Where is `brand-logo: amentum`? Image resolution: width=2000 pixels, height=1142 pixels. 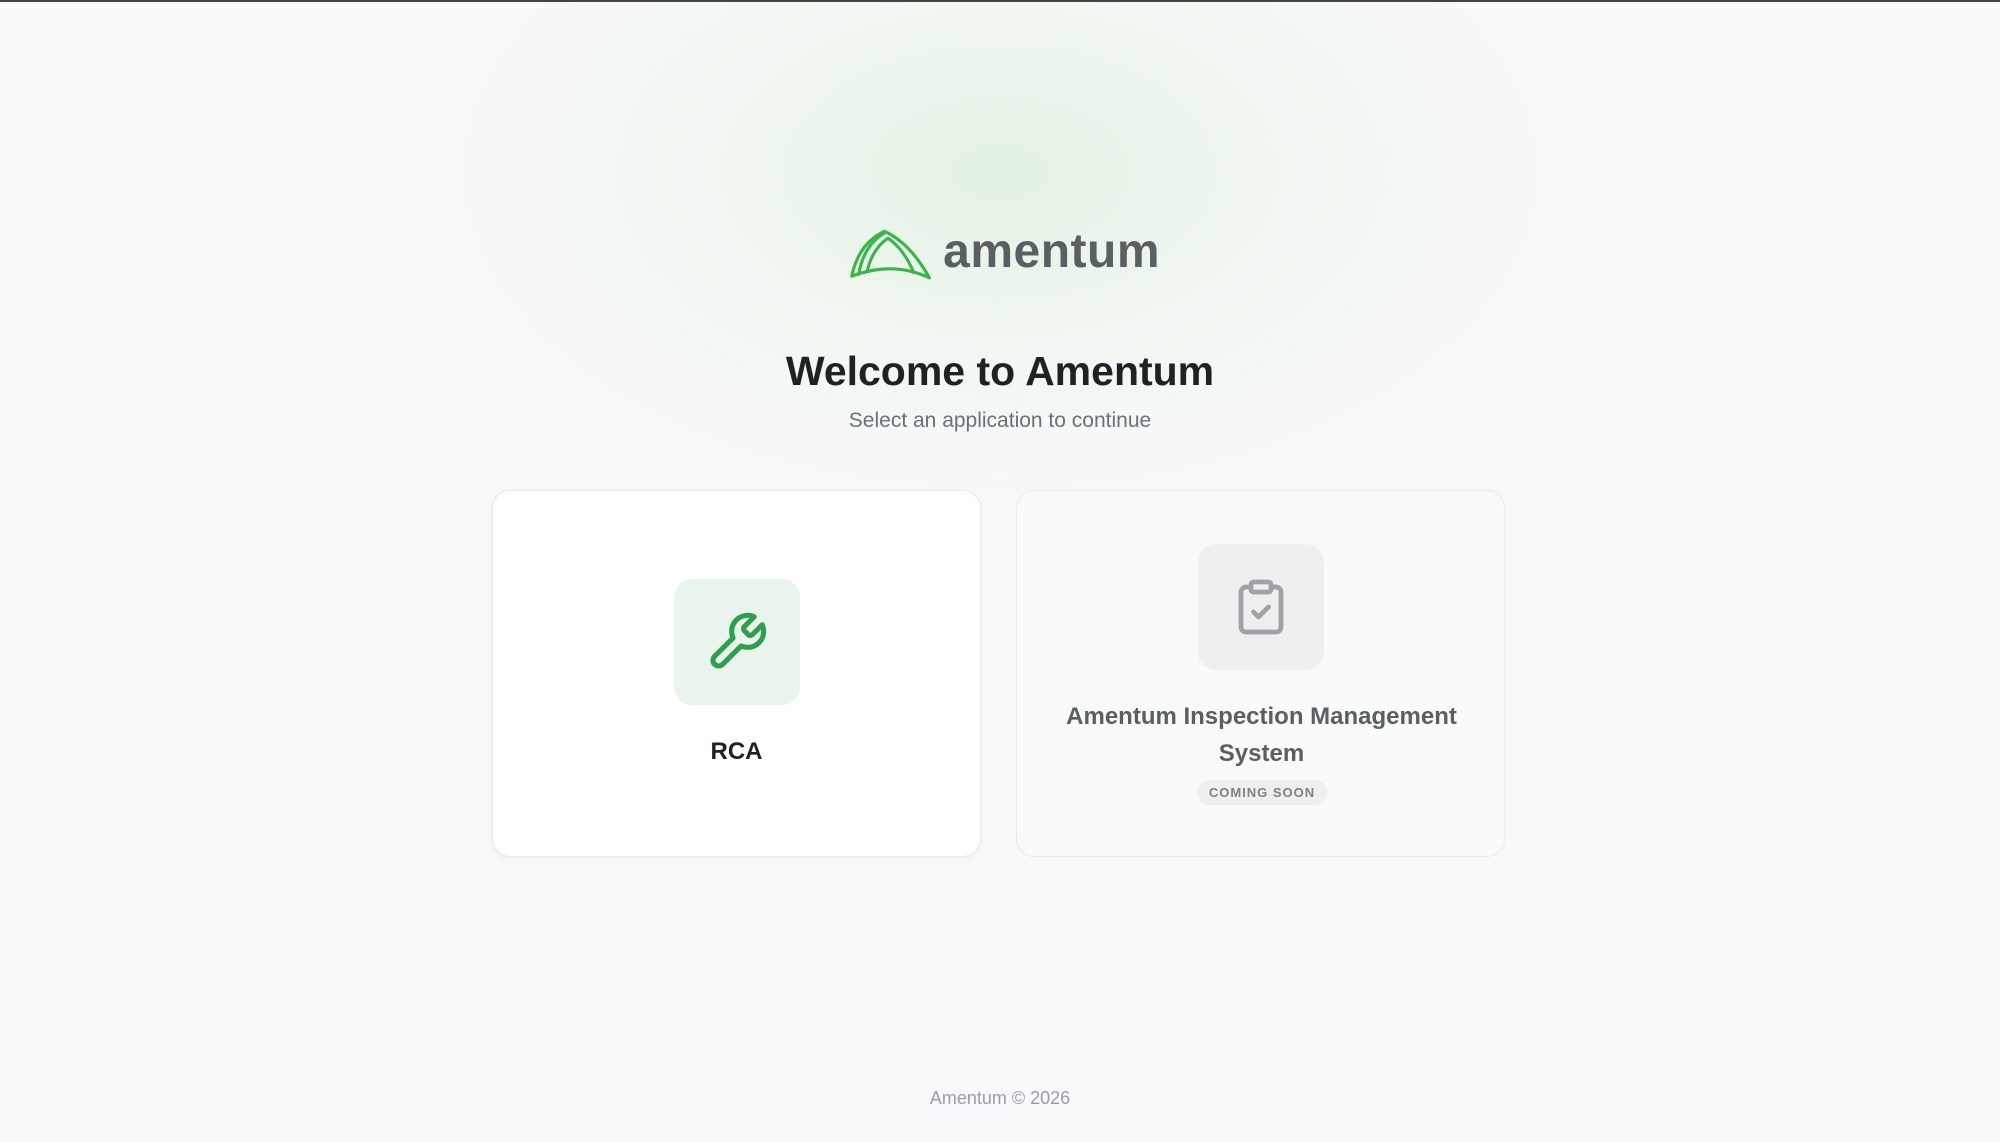 brand-logo: amentum is located at coordinates (1005, 252).